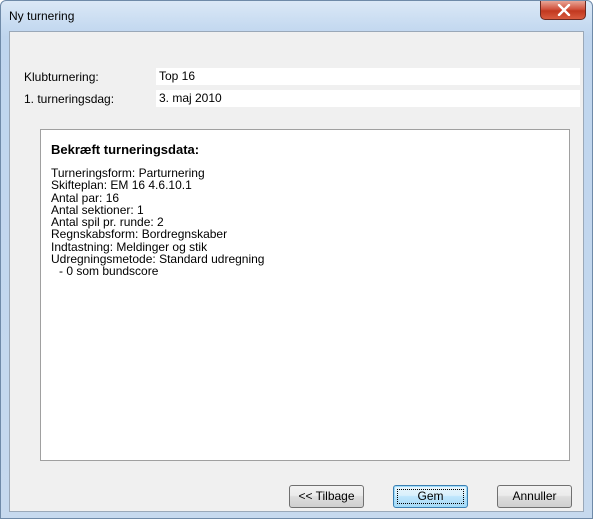  What do you see at coordinates (534, 496) in the screenshot?
I see `cancel-button: Annuller` at bounding box center [534, 496].